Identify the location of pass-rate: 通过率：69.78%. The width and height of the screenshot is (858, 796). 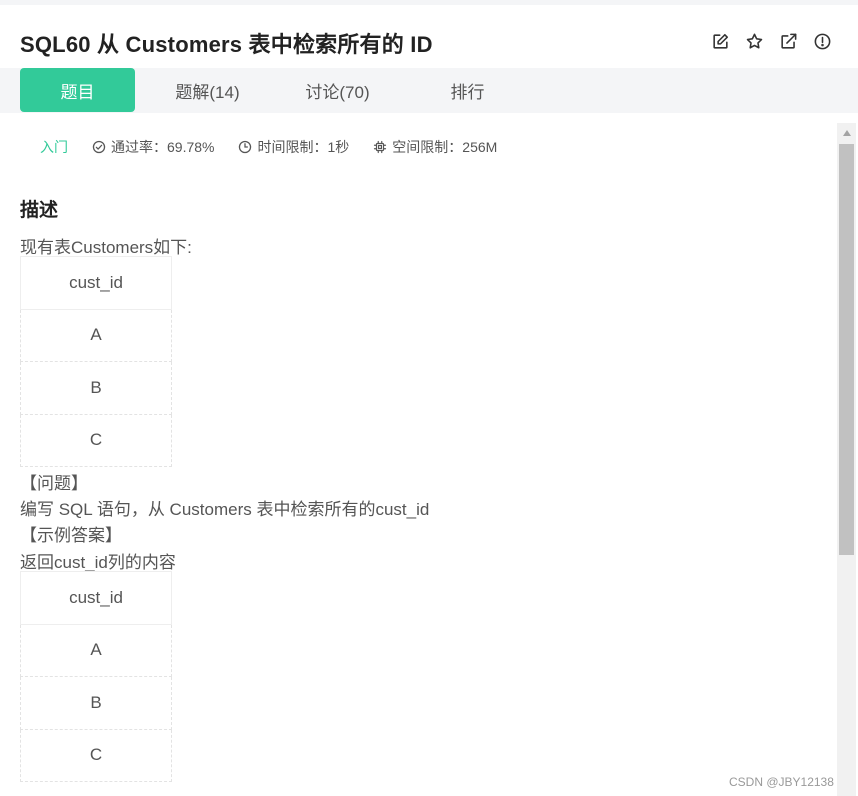
(153, 147).